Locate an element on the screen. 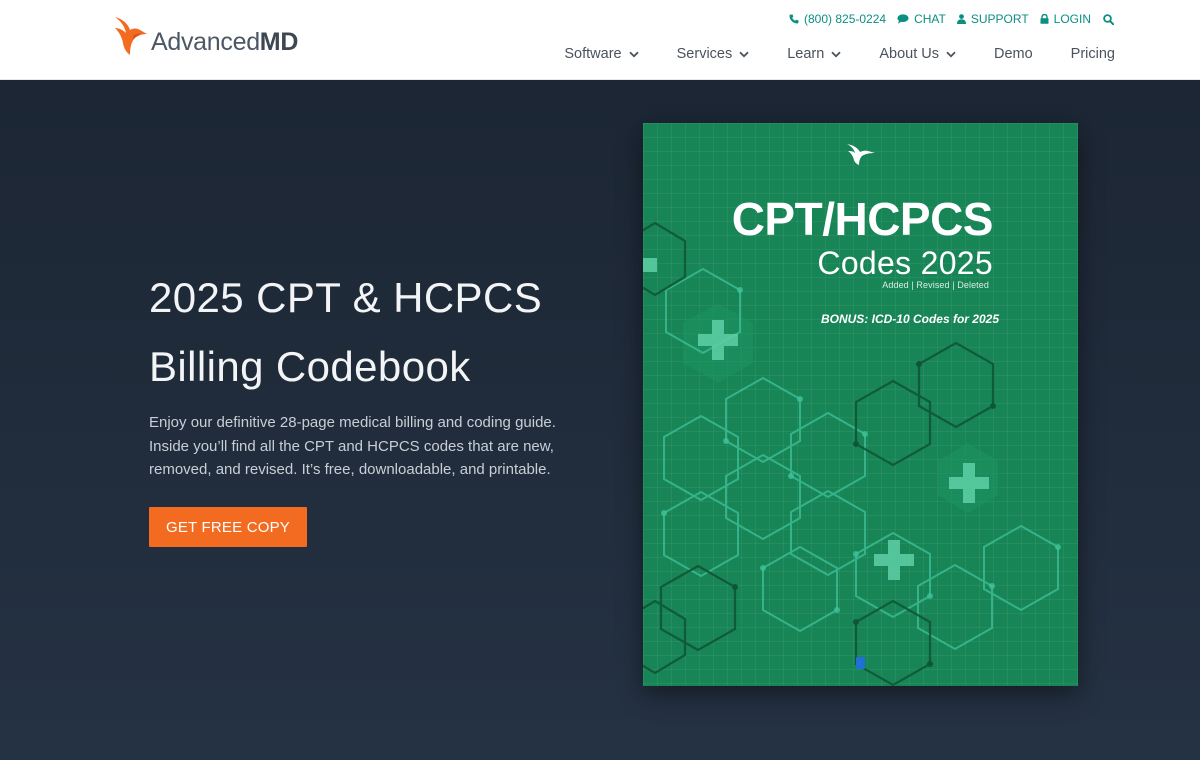  hummingbird-logo-icon is located at coordinates (131, 36).